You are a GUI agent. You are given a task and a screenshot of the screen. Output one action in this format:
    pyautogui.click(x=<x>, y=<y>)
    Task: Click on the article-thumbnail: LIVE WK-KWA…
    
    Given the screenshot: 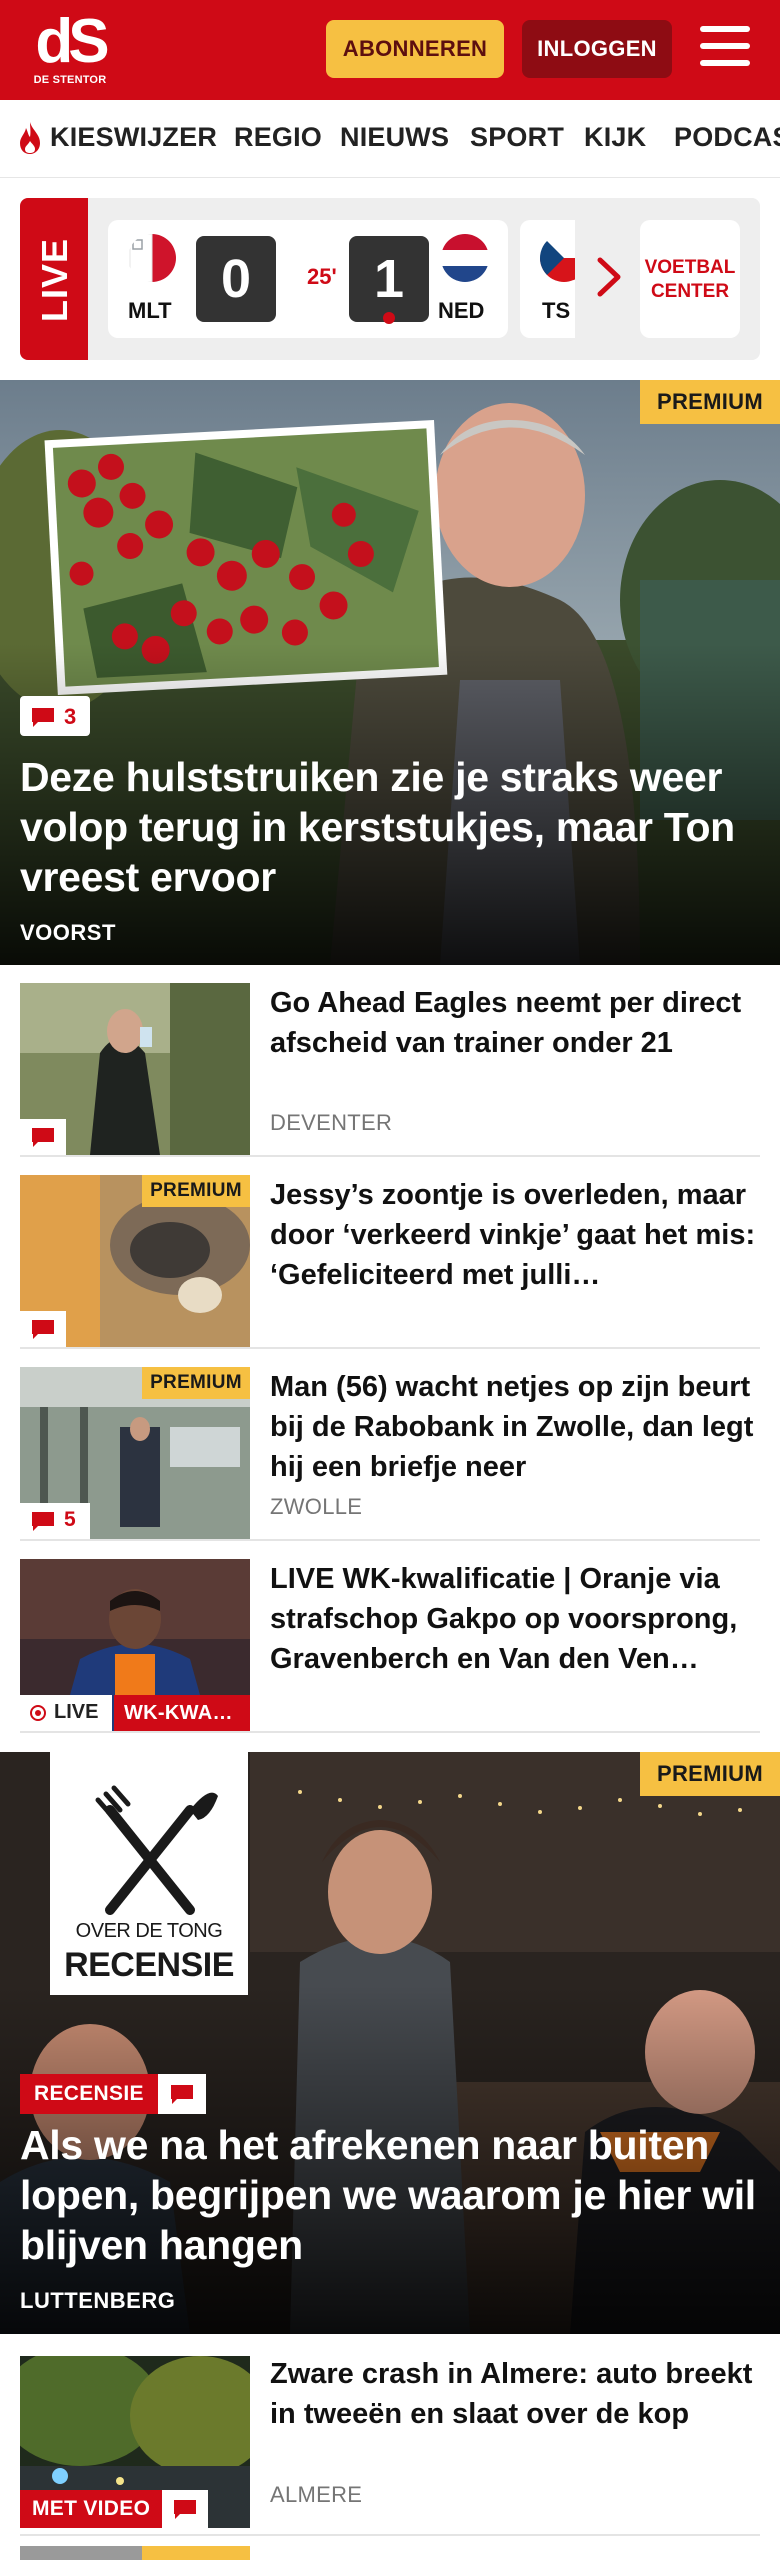 What is the action you would take?
    pyautogui.click(x=135, y=1645)
    